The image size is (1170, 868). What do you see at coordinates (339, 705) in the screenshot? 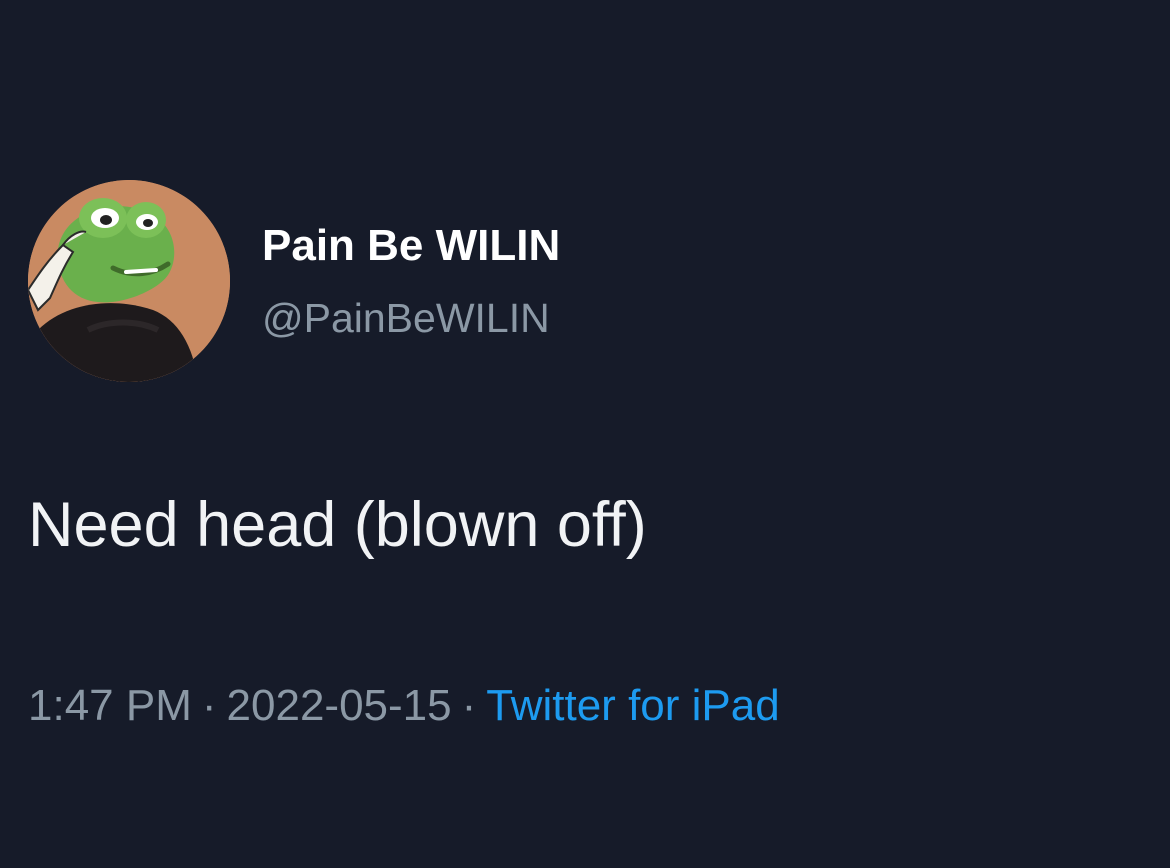
I see `tweet-date: 2022-05-15` at bounding box center [339, 705].